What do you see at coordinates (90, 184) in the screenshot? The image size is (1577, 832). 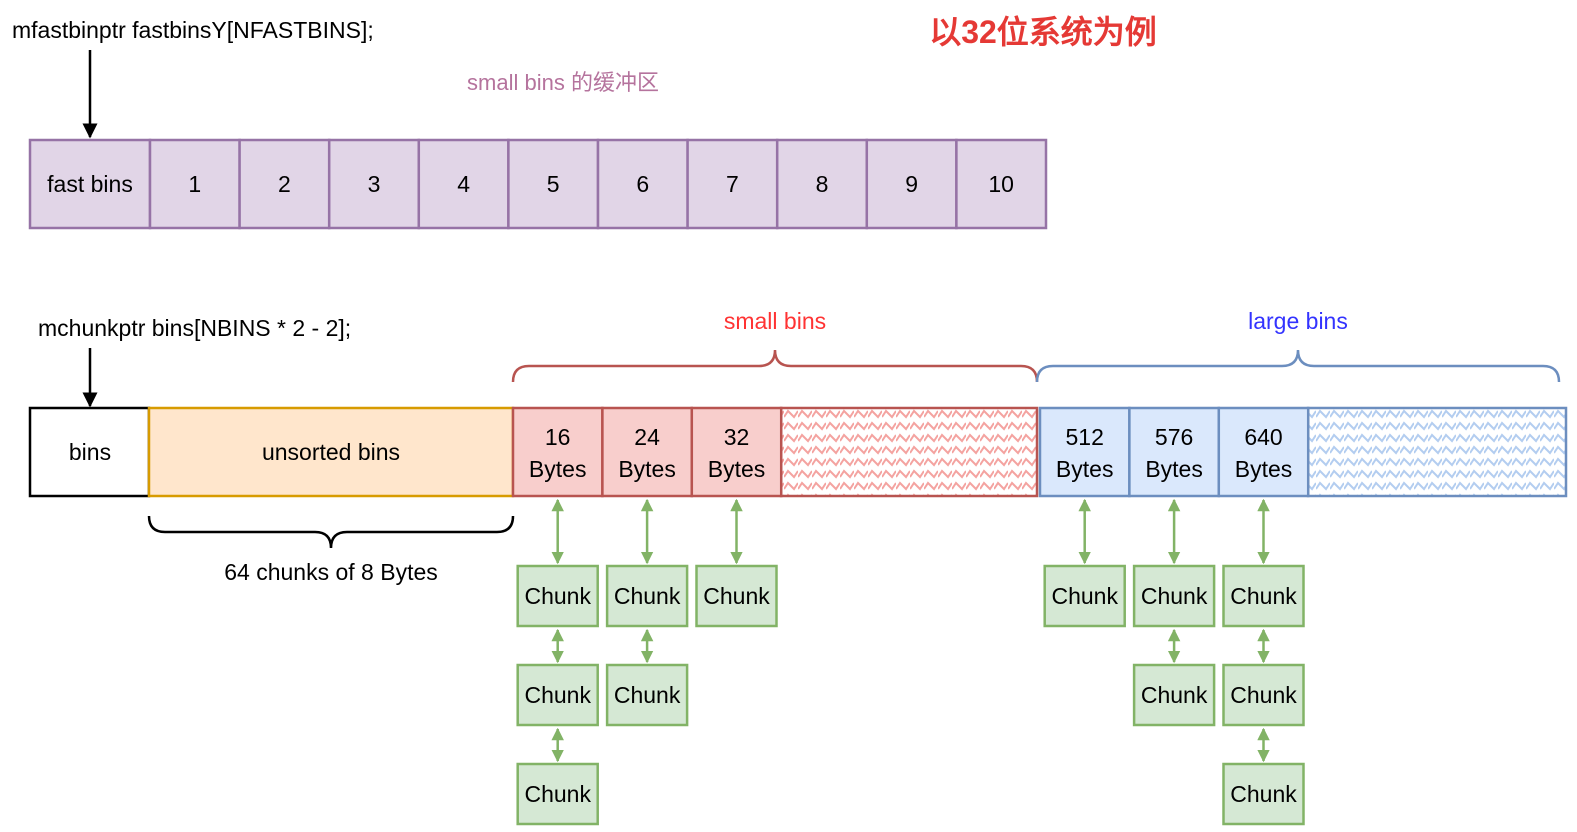 I see `fastbins-head-label: fast bins` at bounding box center [90, 184].